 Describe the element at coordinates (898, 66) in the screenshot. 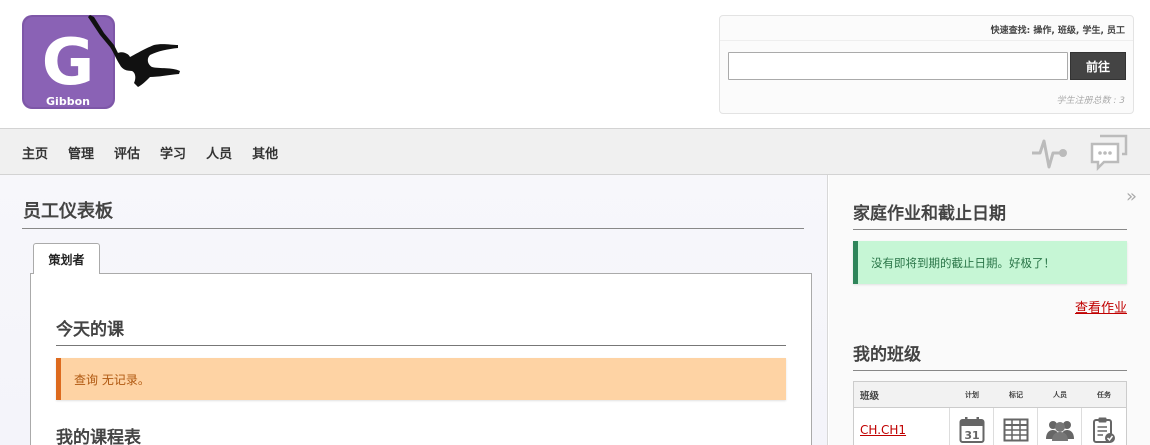

I see `quick-find-input` at that location.